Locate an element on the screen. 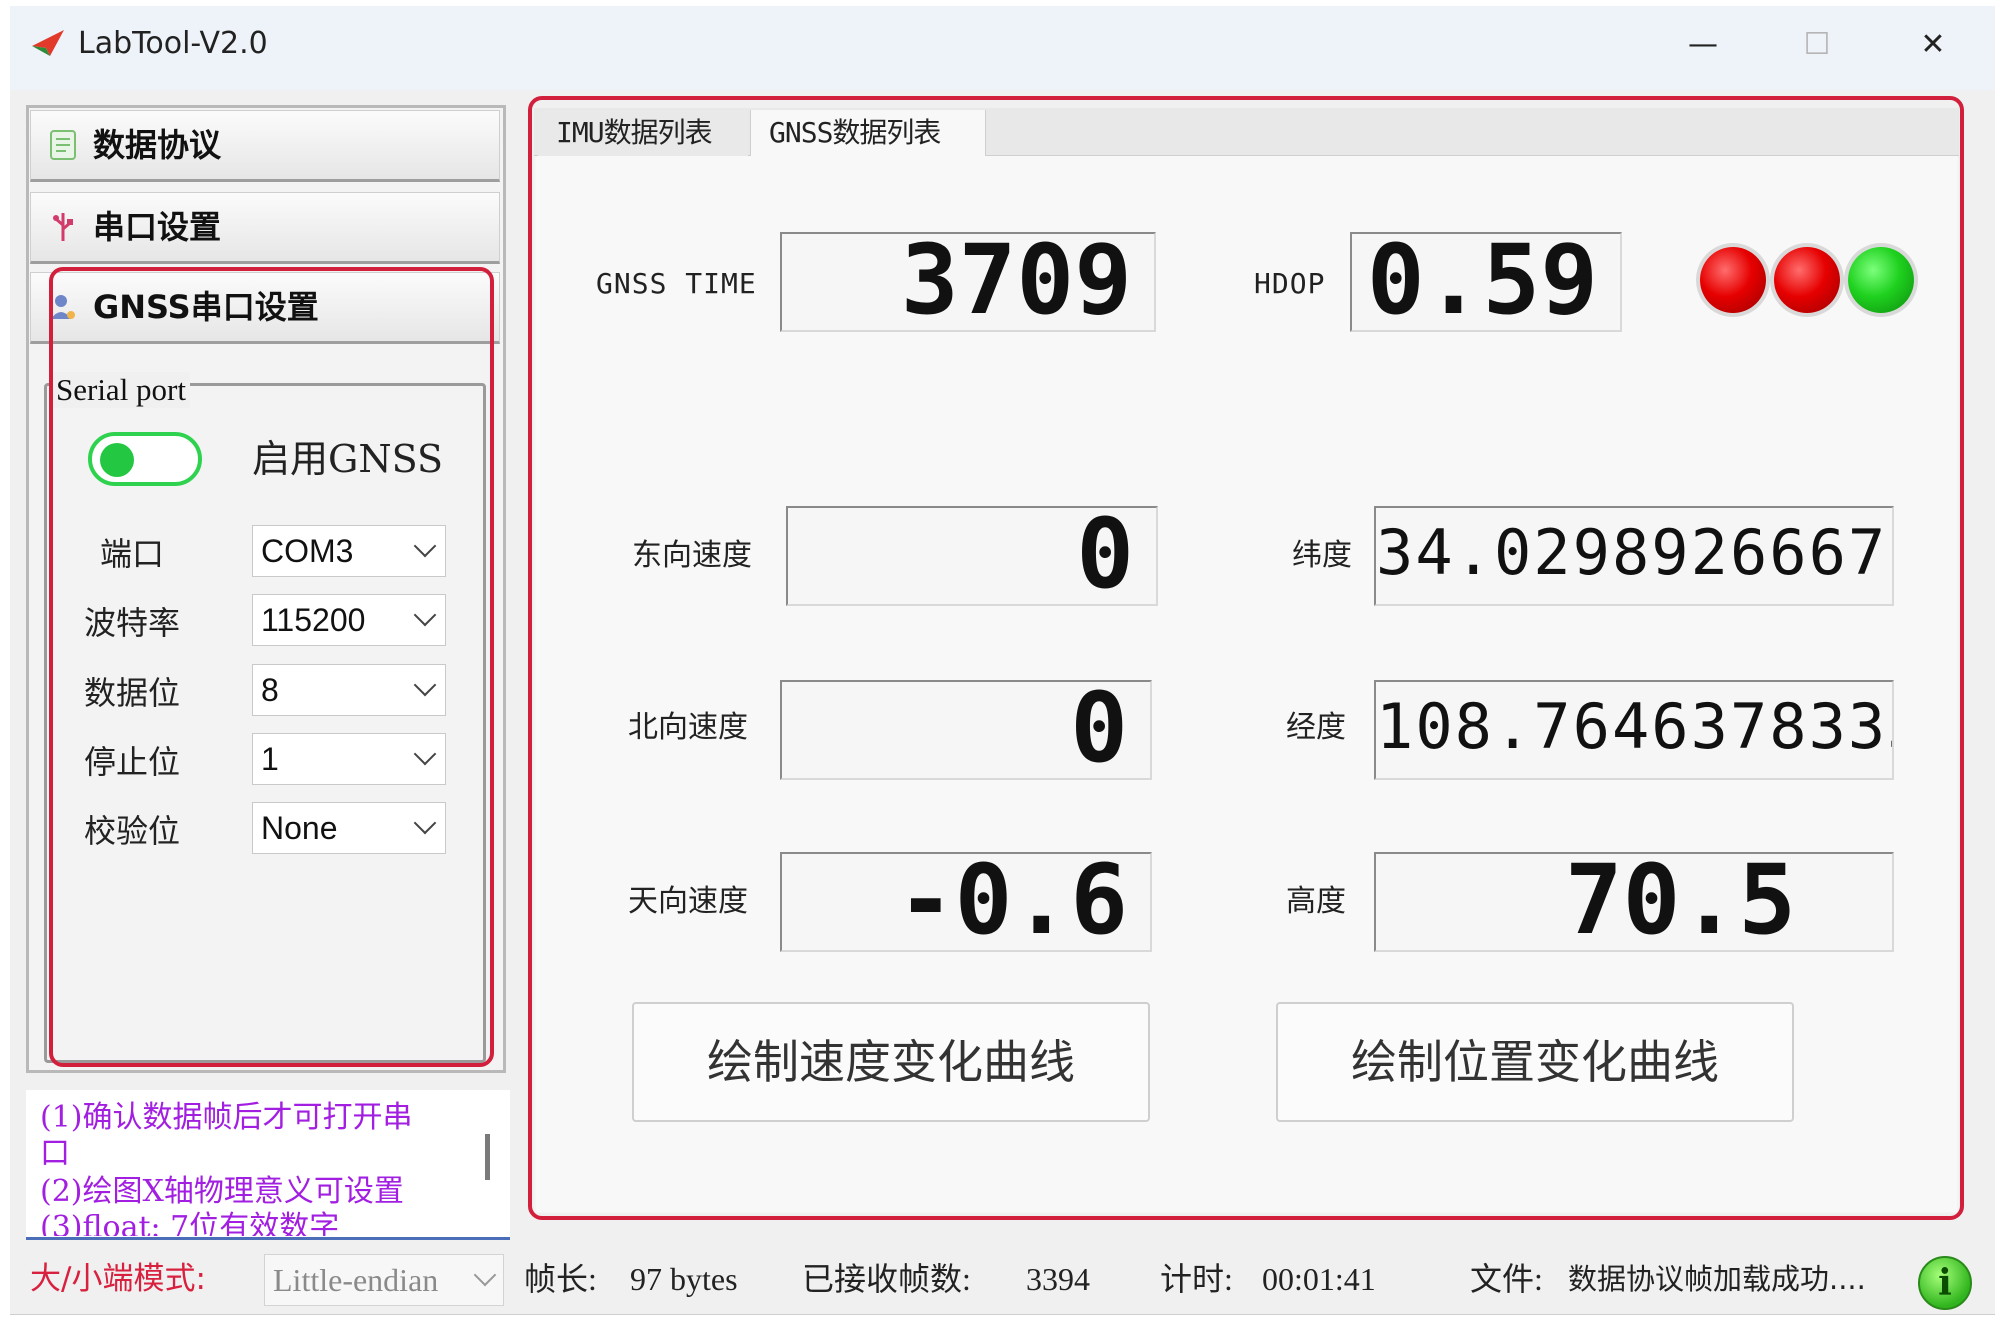 Image resolution: width=2000 pixels, height=1325 pixels. info-icon: i is located at coordinates (1945, 1283).